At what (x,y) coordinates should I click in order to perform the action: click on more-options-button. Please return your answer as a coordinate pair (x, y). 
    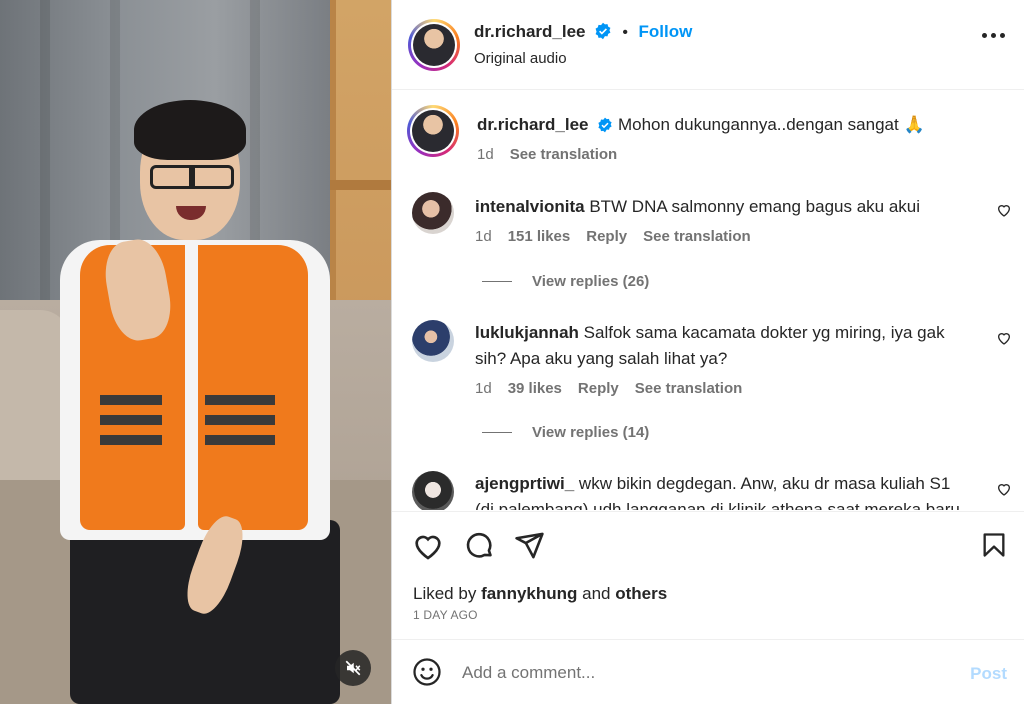
    Looking at the image, I should click on (993, 35).